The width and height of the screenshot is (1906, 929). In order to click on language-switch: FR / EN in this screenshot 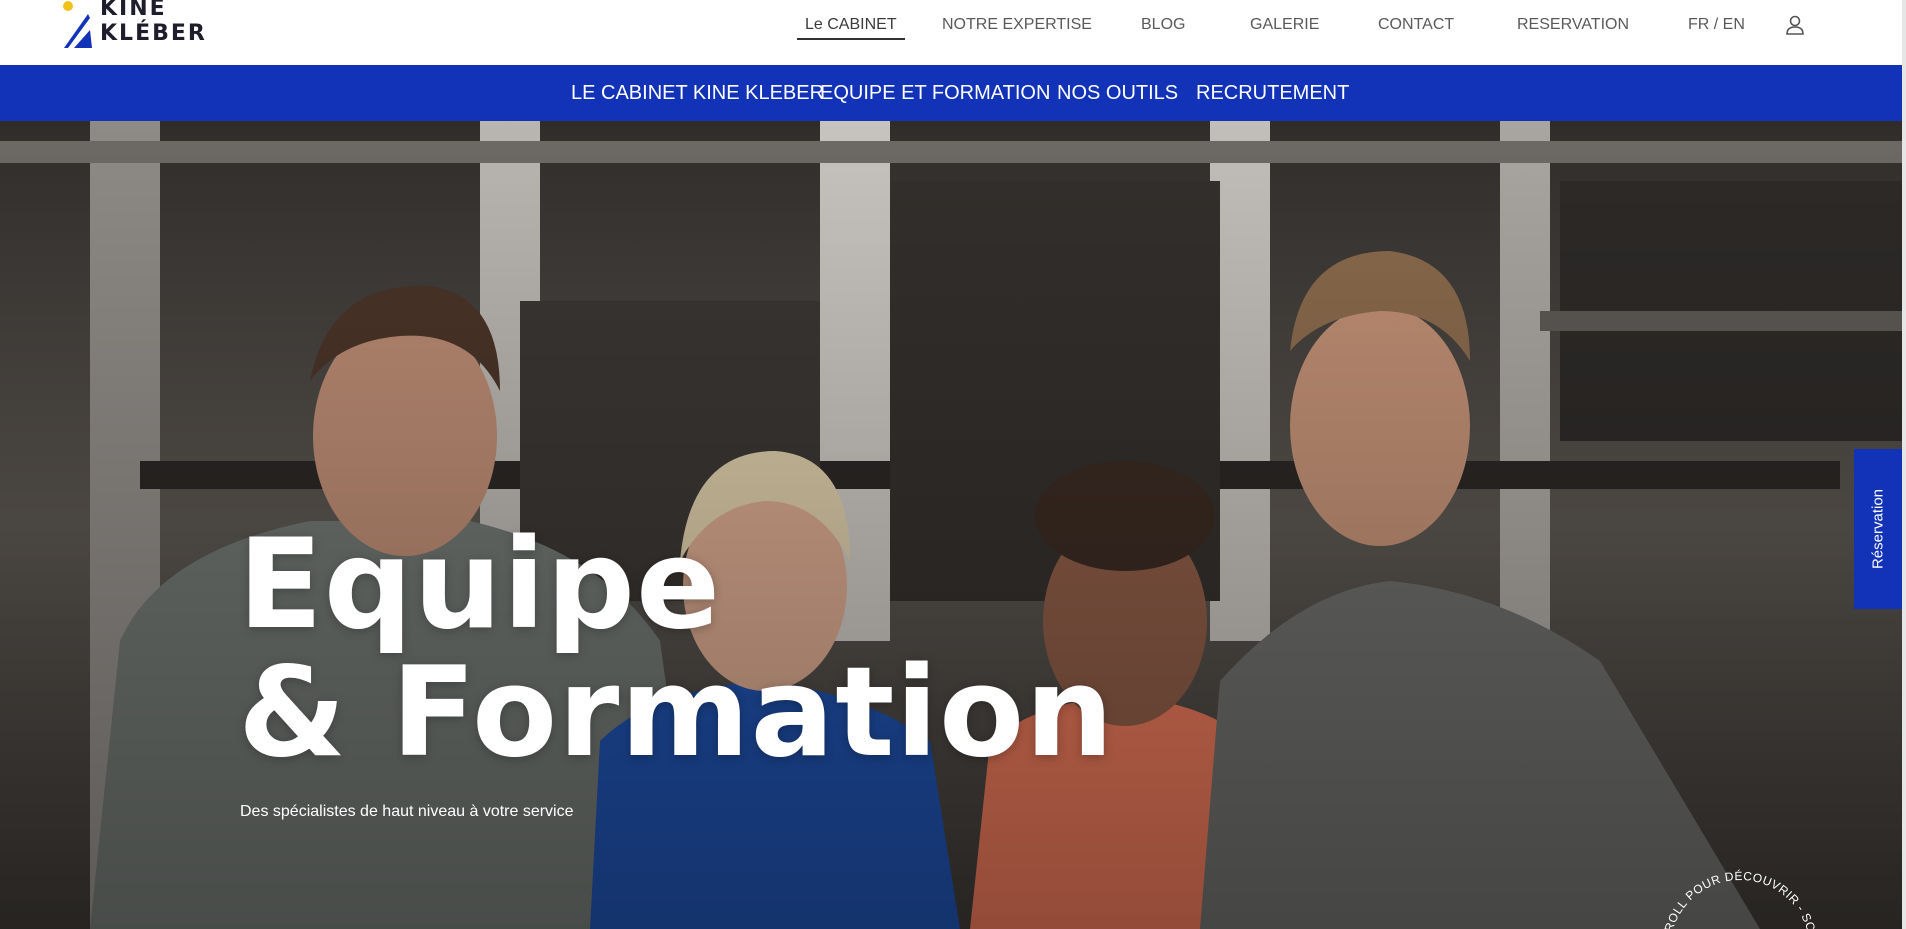, I will do `click(1716, 27)`.